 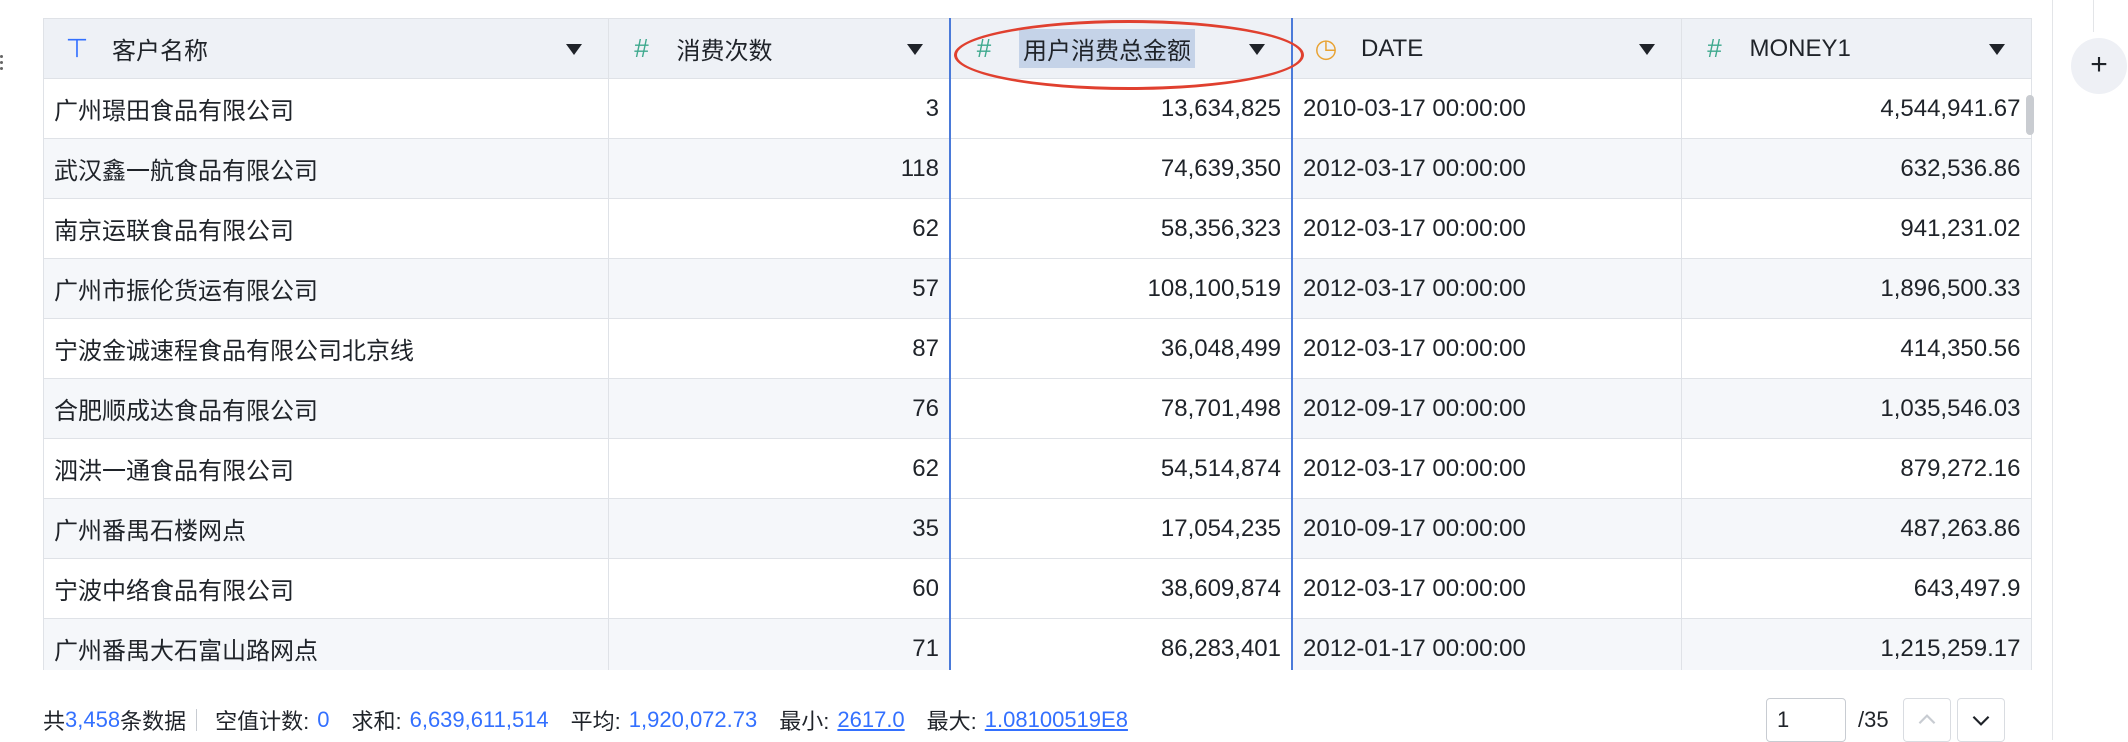 What do you see at coordinates (2052, 370) in the screenshot?
I see `panel-divider` at bounding box center [2052, 370].